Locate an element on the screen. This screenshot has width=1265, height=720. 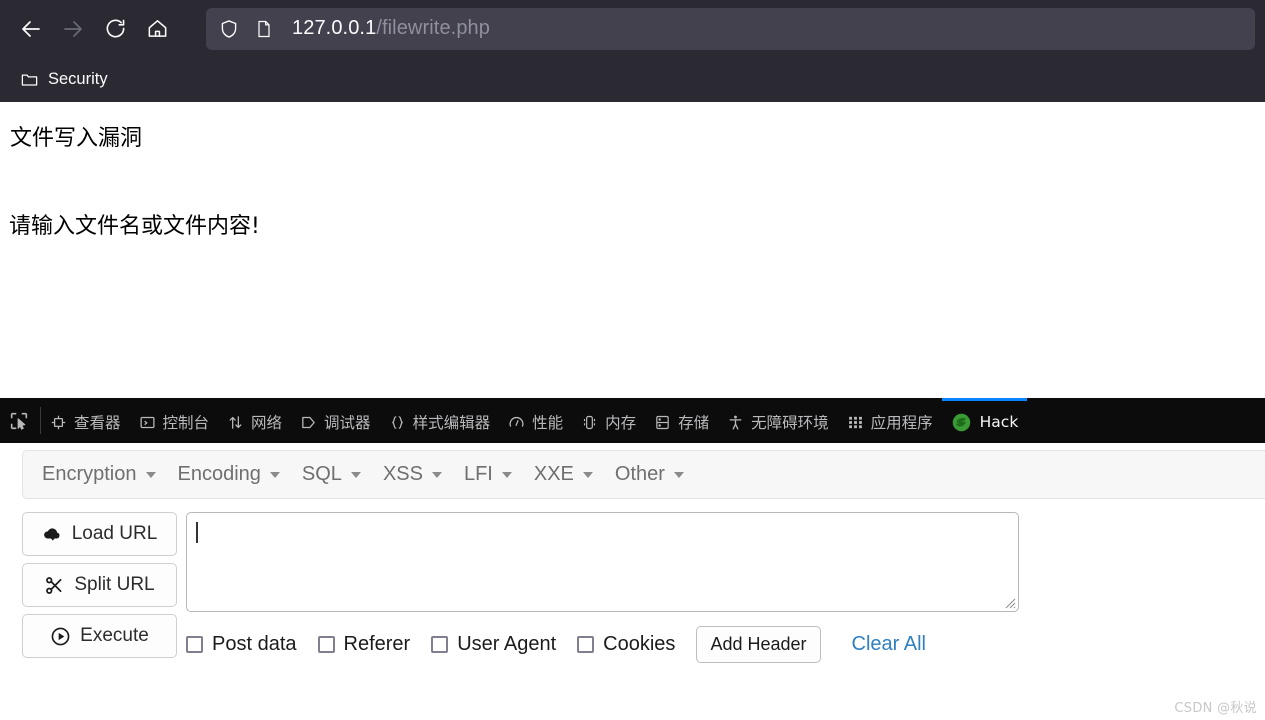
hackbar-menu-lfi: LFI is located at coordinates (488, 474).